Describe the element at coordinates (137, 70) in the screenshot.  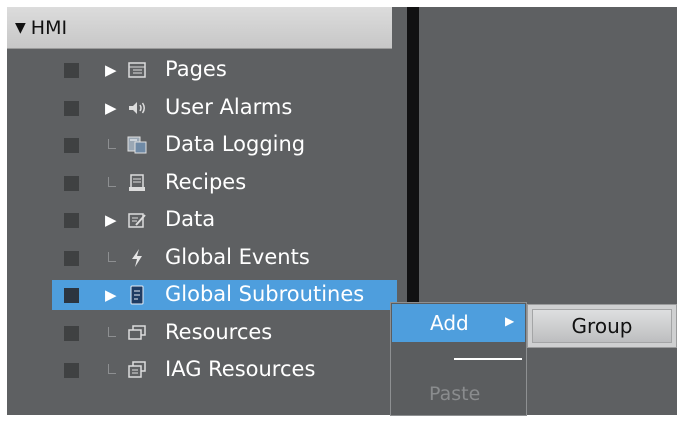
I see `pages-icon` at that location.